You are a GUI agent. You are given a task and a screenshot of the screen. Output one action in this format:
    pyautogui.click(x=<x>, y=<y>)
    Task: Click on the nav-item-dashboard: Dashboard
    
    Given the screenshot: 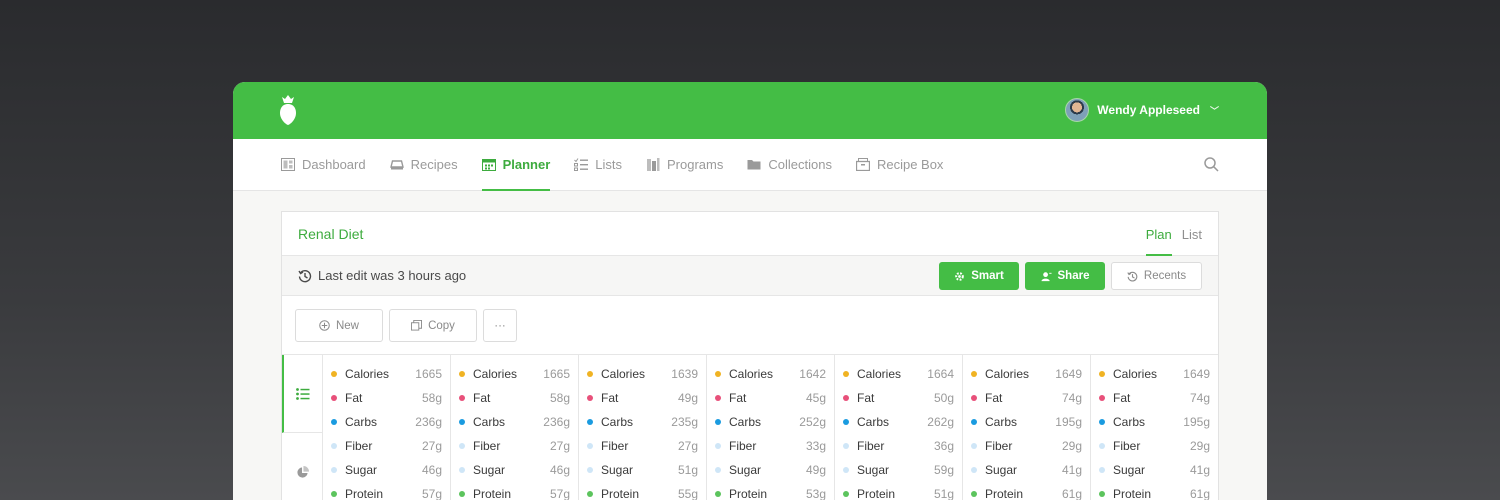 What is the action you would take?
    pyautogui.click(x=323, y=164)
    